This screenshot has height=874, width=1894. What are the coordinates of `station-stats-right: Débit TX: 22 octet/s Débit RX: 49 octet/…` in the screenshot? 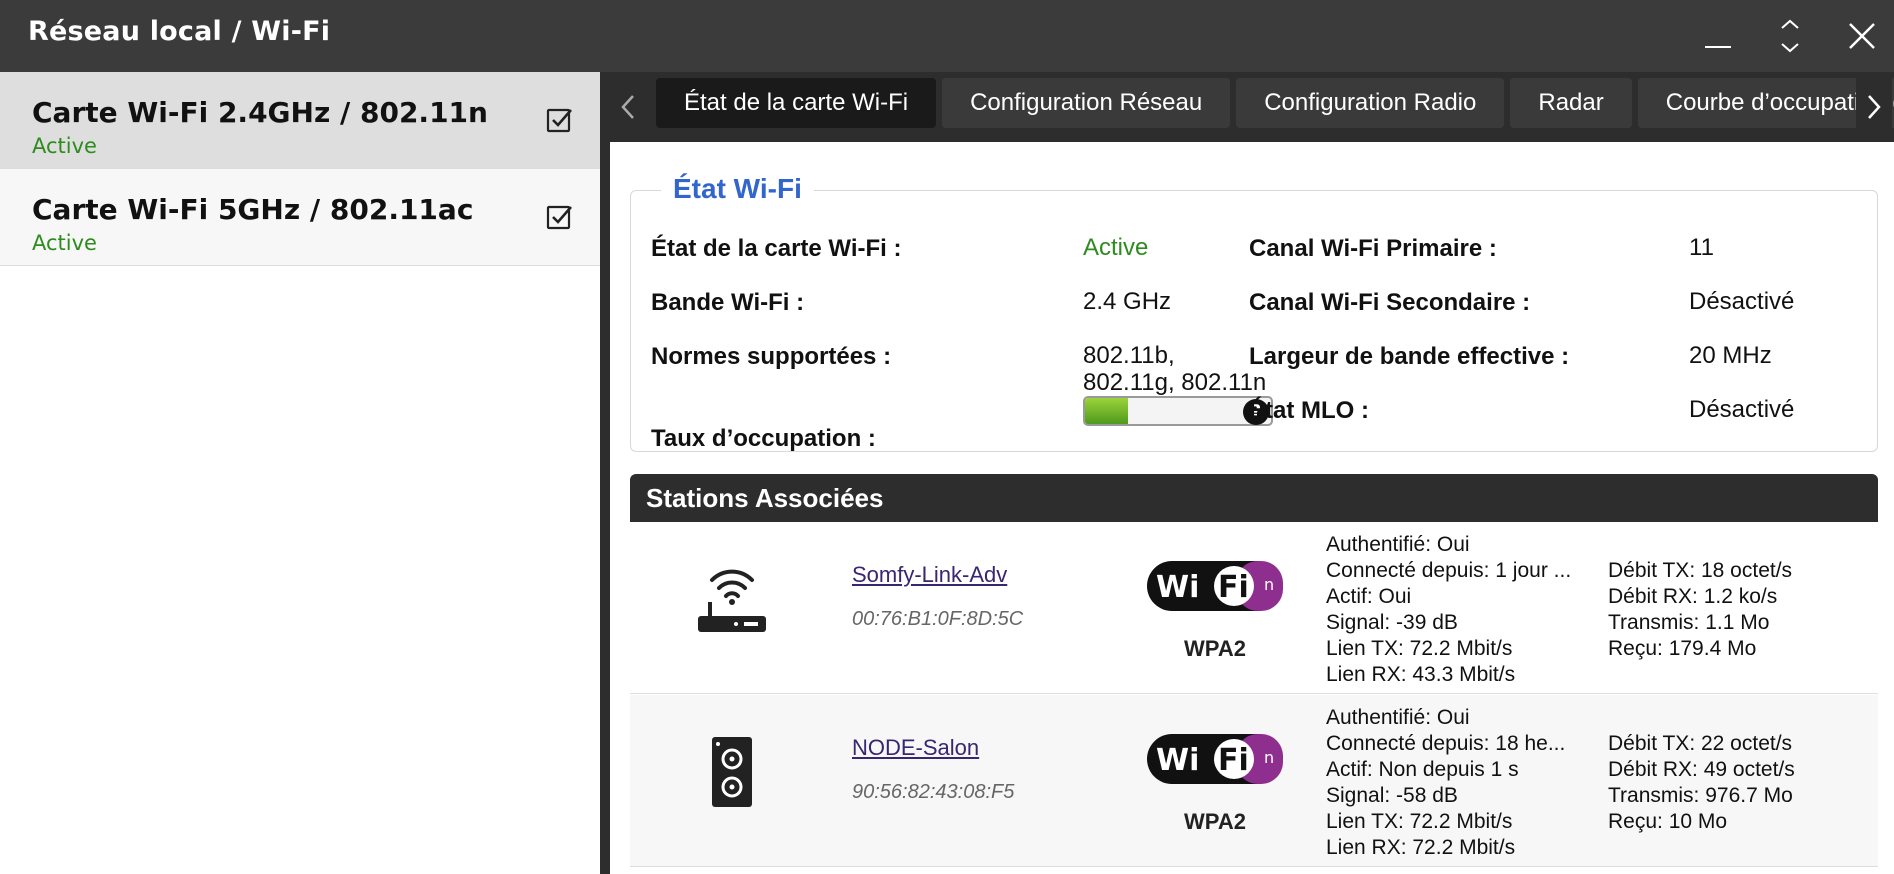 It's located at (1738, 783).